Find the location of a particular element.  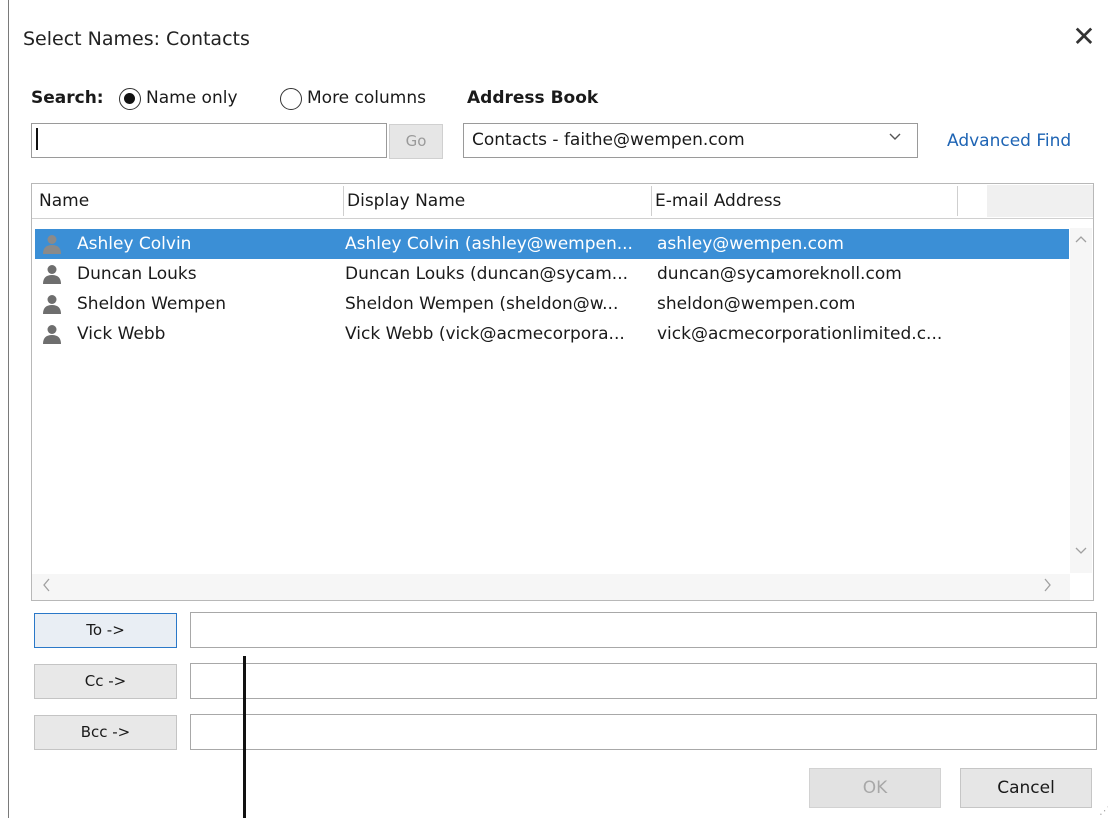

address-book-label: Address Book is located at coordinates (533, 98).